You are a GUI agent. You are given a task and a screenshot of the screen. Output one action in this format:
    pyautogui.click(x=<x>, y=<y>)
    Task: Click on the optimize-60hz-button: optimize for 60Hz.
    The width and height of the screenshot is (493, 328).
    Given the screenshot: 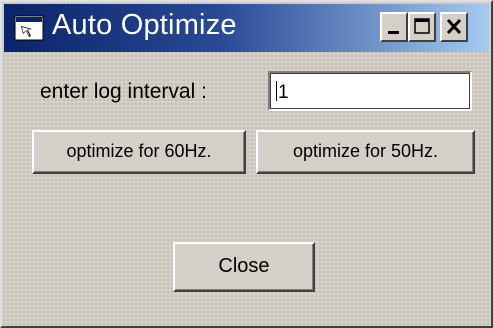 What is the action you would take?
    pyautogui.click(x=139, y=152)
    